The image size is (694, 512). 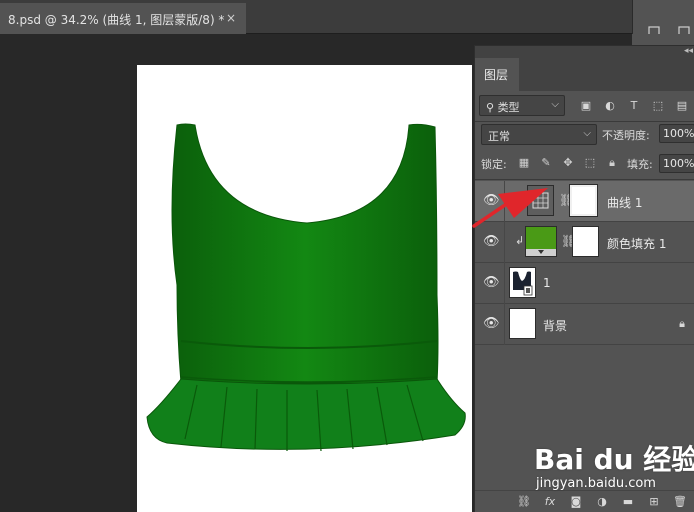 I want to click on collapsed-panel-dock, so click(x=663, y=18).